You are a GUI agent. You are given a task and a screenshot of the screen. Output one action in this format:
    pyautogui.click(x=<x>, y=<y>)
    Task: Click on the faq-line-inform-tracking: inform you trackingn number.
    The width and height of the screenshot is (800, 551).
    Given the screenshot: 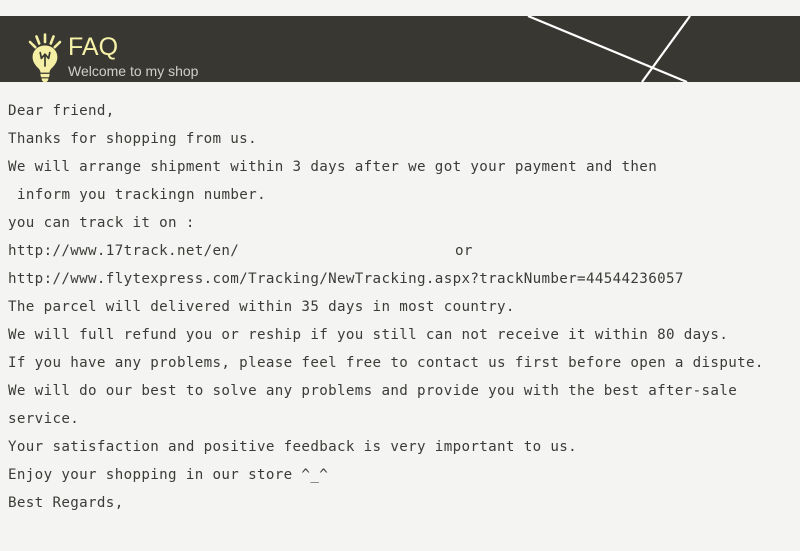 What is the action you would take?
    pyautogui.click(x=141, y=195)
    